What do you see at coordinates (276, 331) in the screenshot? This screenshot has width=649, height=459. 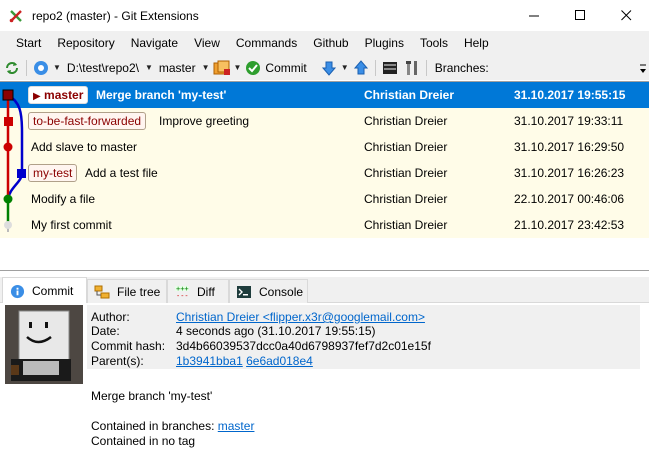 I see `commit-date-value: 4 seconds ago (31.10.2017 19:55:15)` at bounding box center [276, 331].